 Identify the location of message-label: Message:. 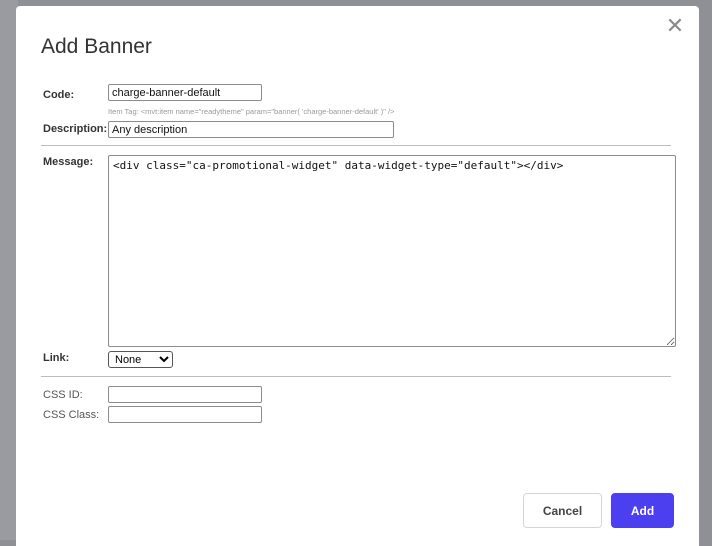
(68, 162).